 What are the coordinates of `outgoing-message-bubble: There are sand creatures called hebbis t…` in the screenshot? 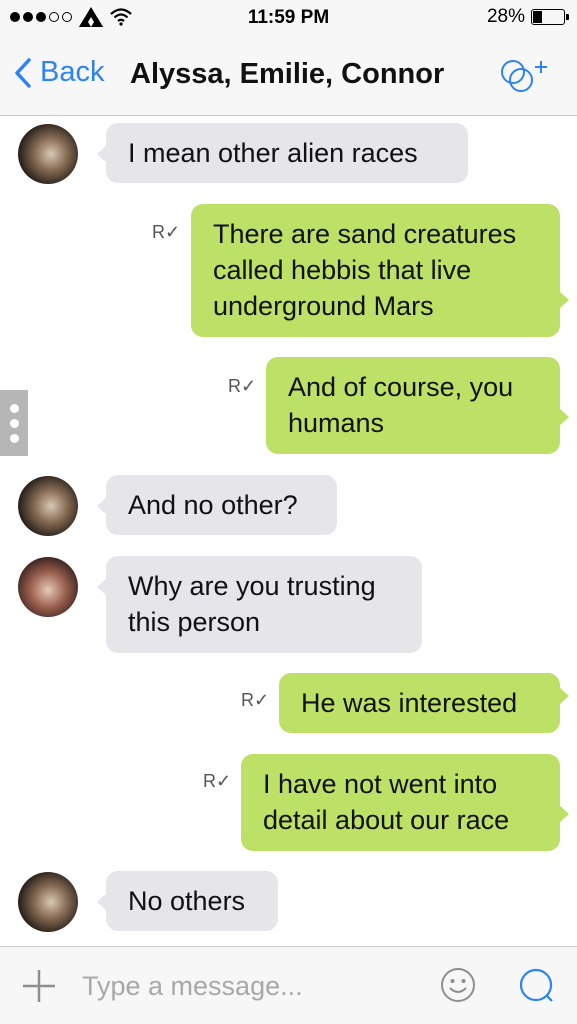 It's located at (380, 270).